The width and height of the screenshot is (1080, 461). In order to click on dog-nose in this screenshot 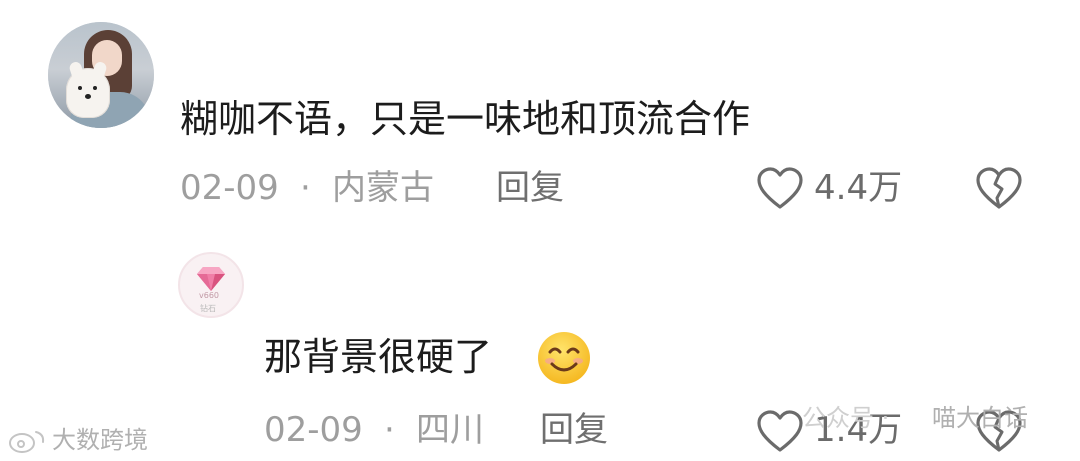, I will do `click(88, 96)`.